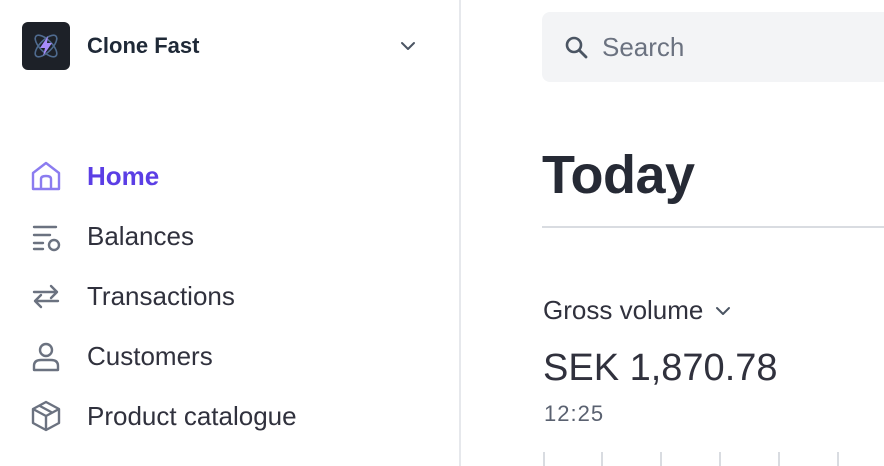  Describe the element at coordinates (150, 355) in the screenshot. I see `sidebar-item-label: Customers` at that location.